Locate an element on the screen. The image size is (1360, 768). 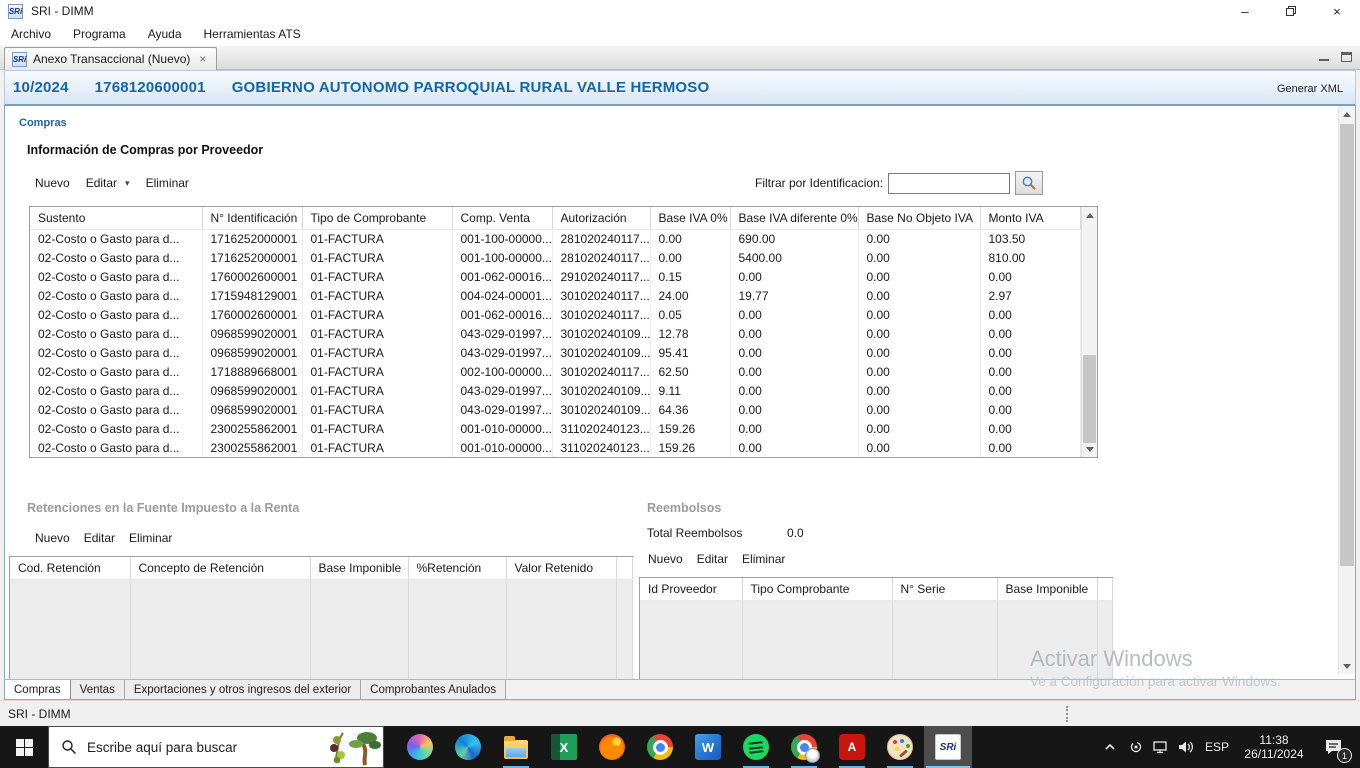
column-header: Base IVA 0% is located at coordinates (690, 218).